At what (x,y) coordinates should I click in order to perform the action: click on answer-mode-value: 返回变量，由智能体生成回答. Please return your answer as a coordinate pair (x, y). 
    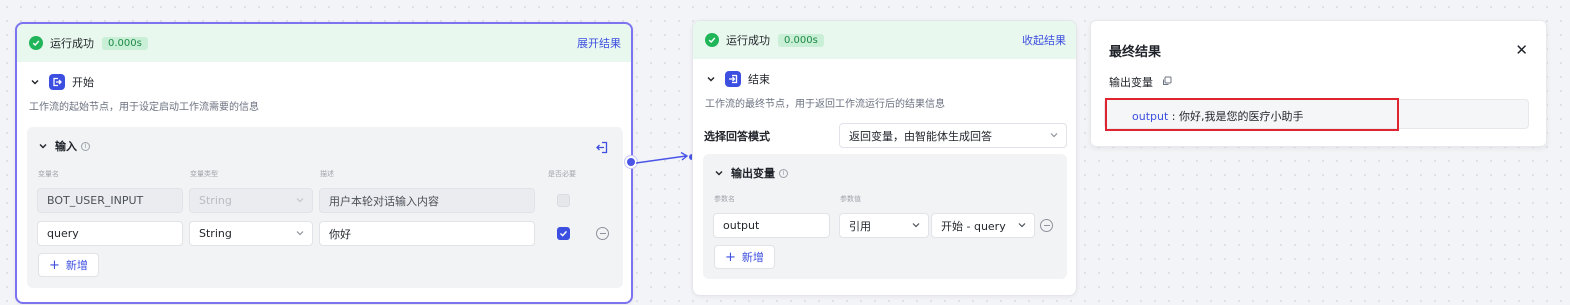
    Looking at the image, I should click on (920, 136).